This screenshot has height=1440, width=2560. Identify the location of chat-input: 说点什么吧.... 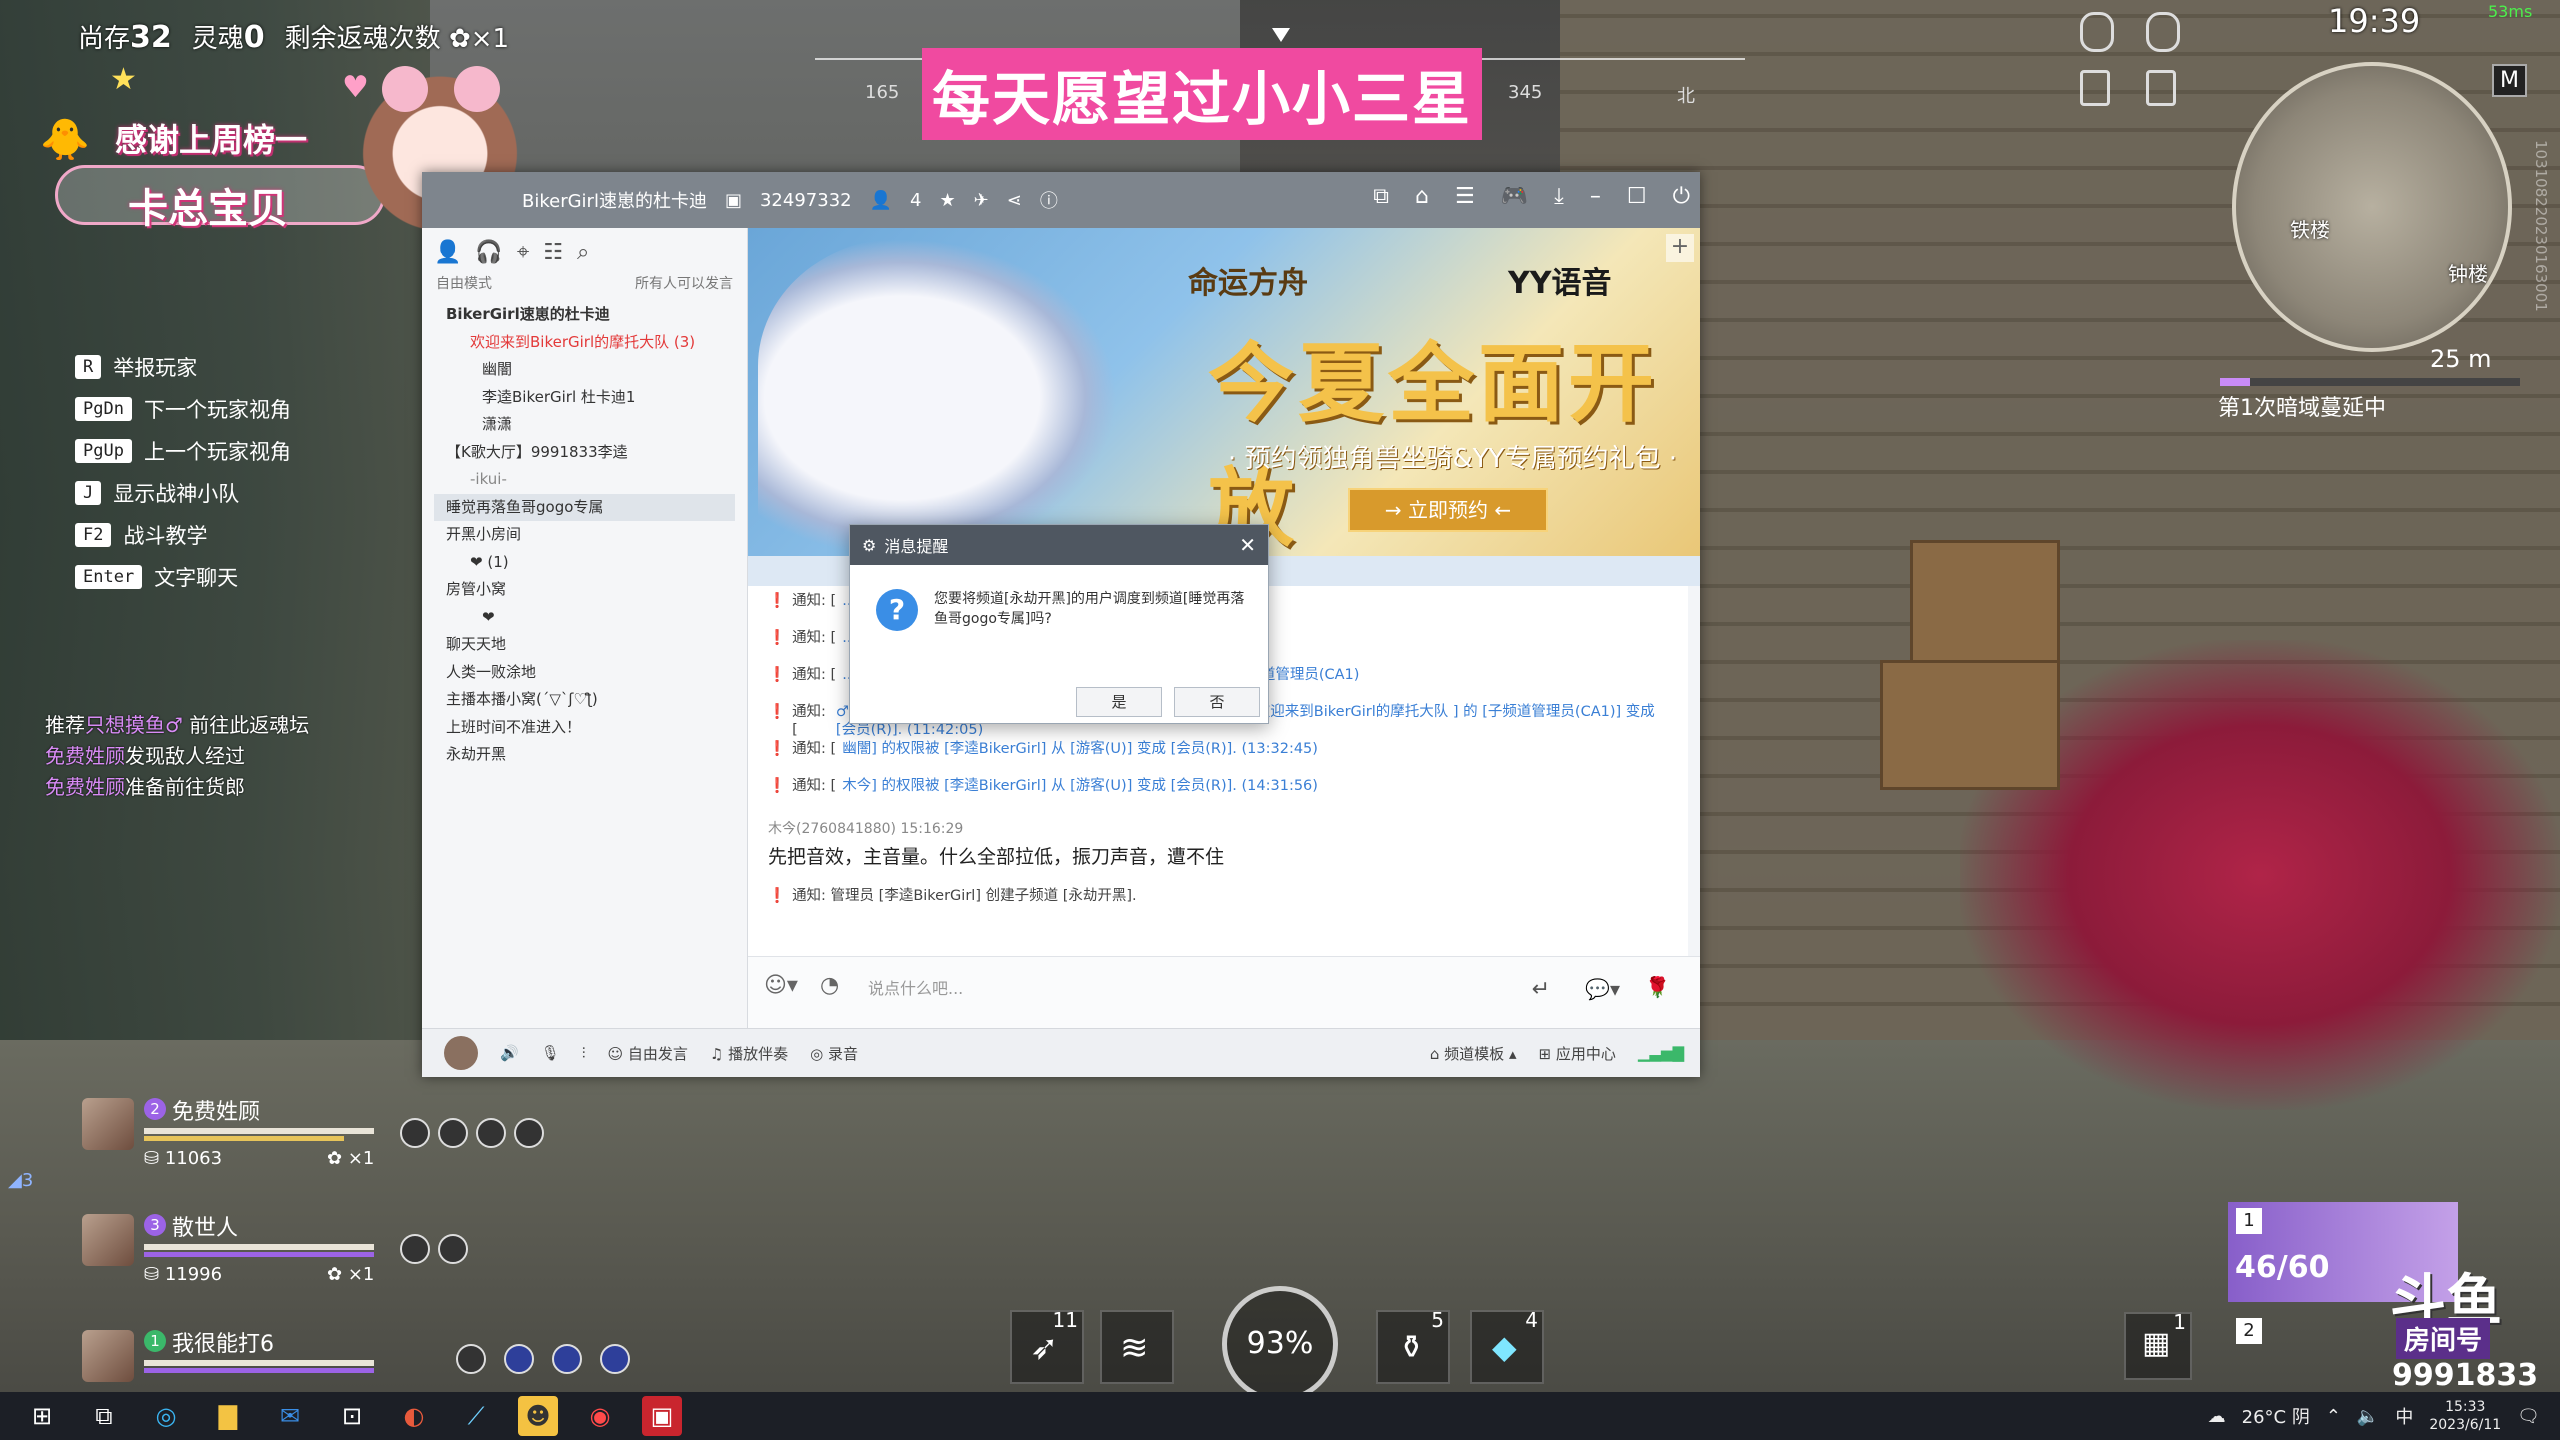
(915, 987).